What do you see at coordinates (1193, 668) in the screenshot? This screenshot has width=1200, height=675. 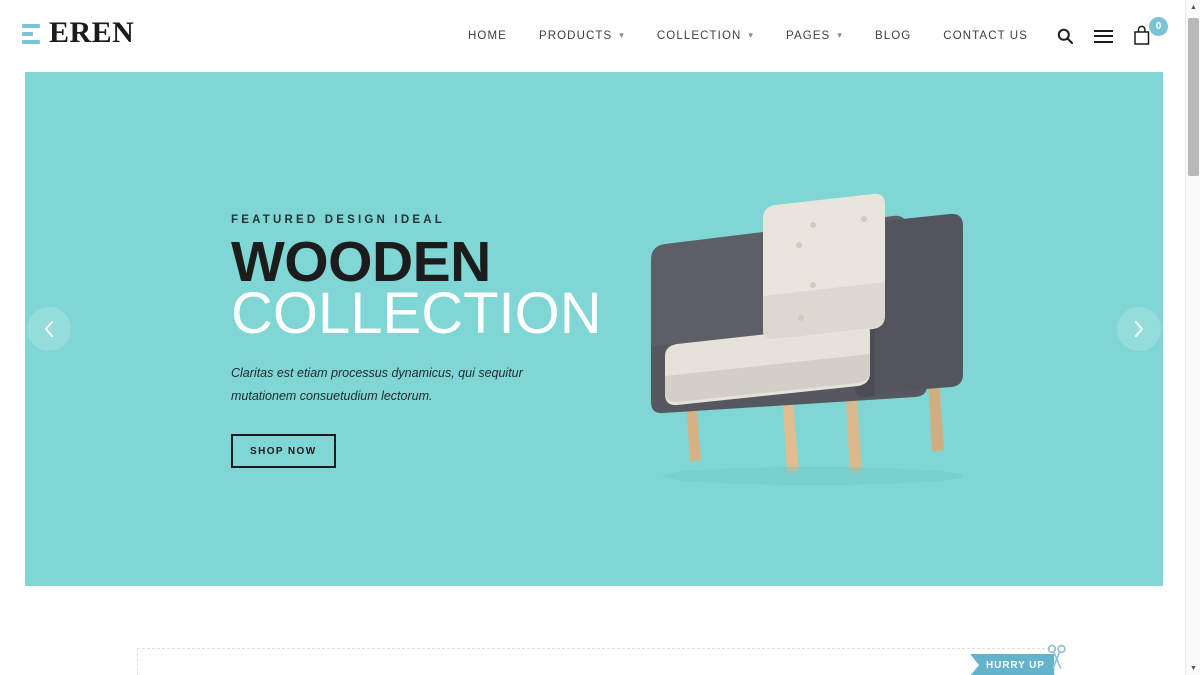 I see `scrollbar-down-arrow-icon: ▼` at bounding box center [1193, 668].